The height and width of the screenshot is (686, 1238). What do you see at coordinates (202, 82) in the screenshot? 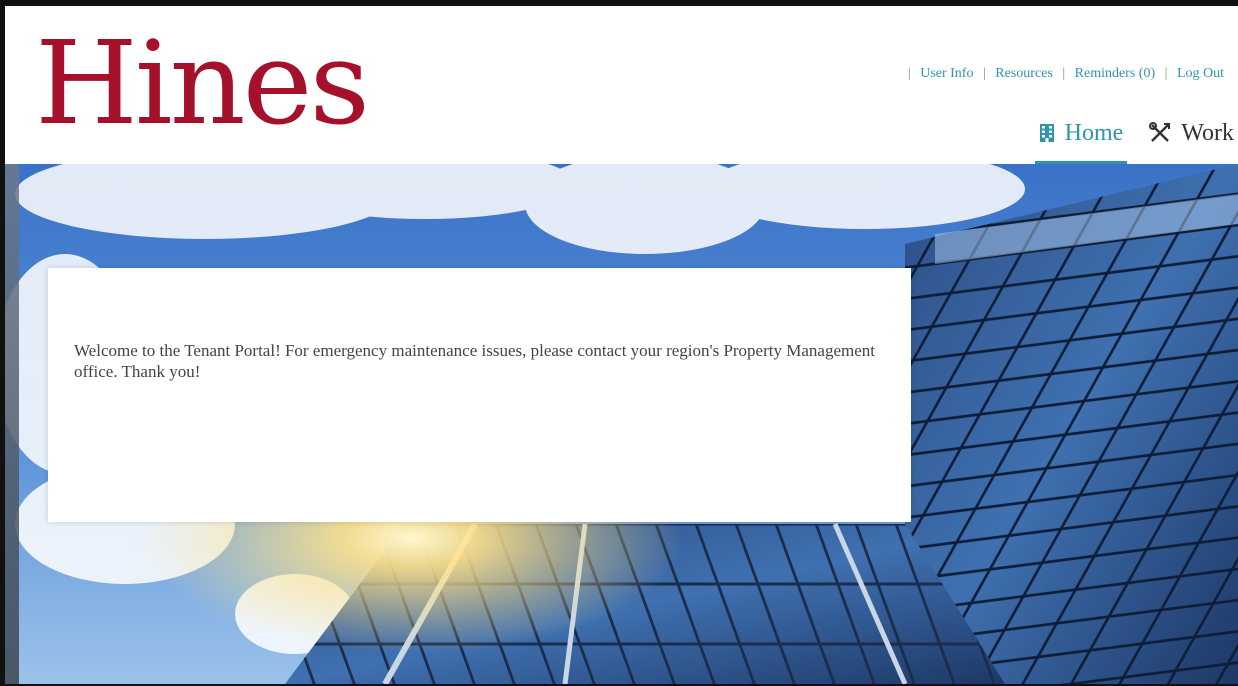
I see `hines-logo: Hines` at bounding box center [202, 82].